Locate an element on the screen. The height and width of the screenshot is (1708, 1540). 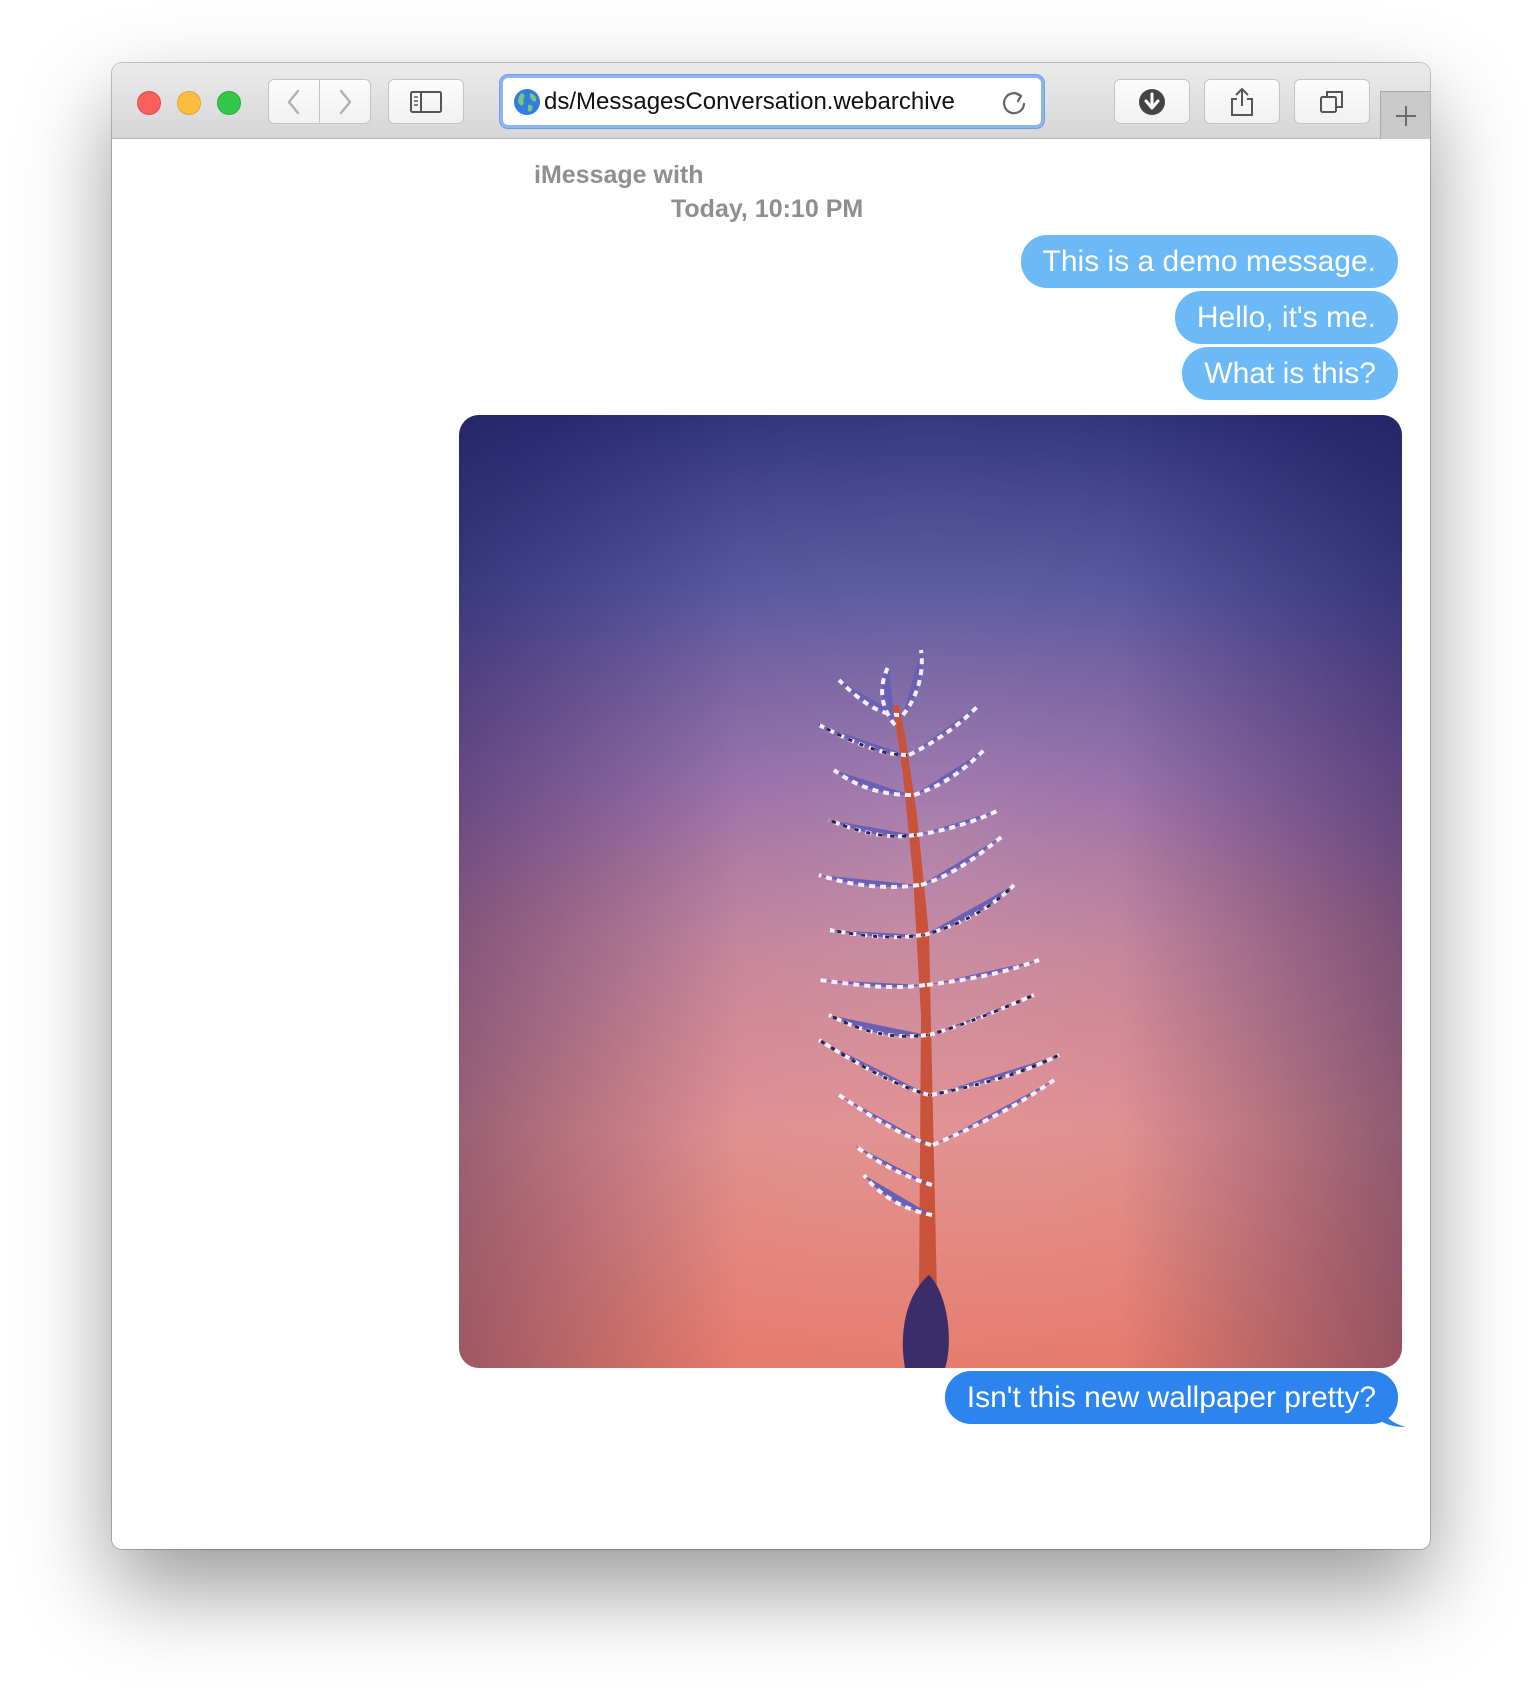
toolbar: ds/MessagesConversation.webarchive is located at coordinates (771, 101).